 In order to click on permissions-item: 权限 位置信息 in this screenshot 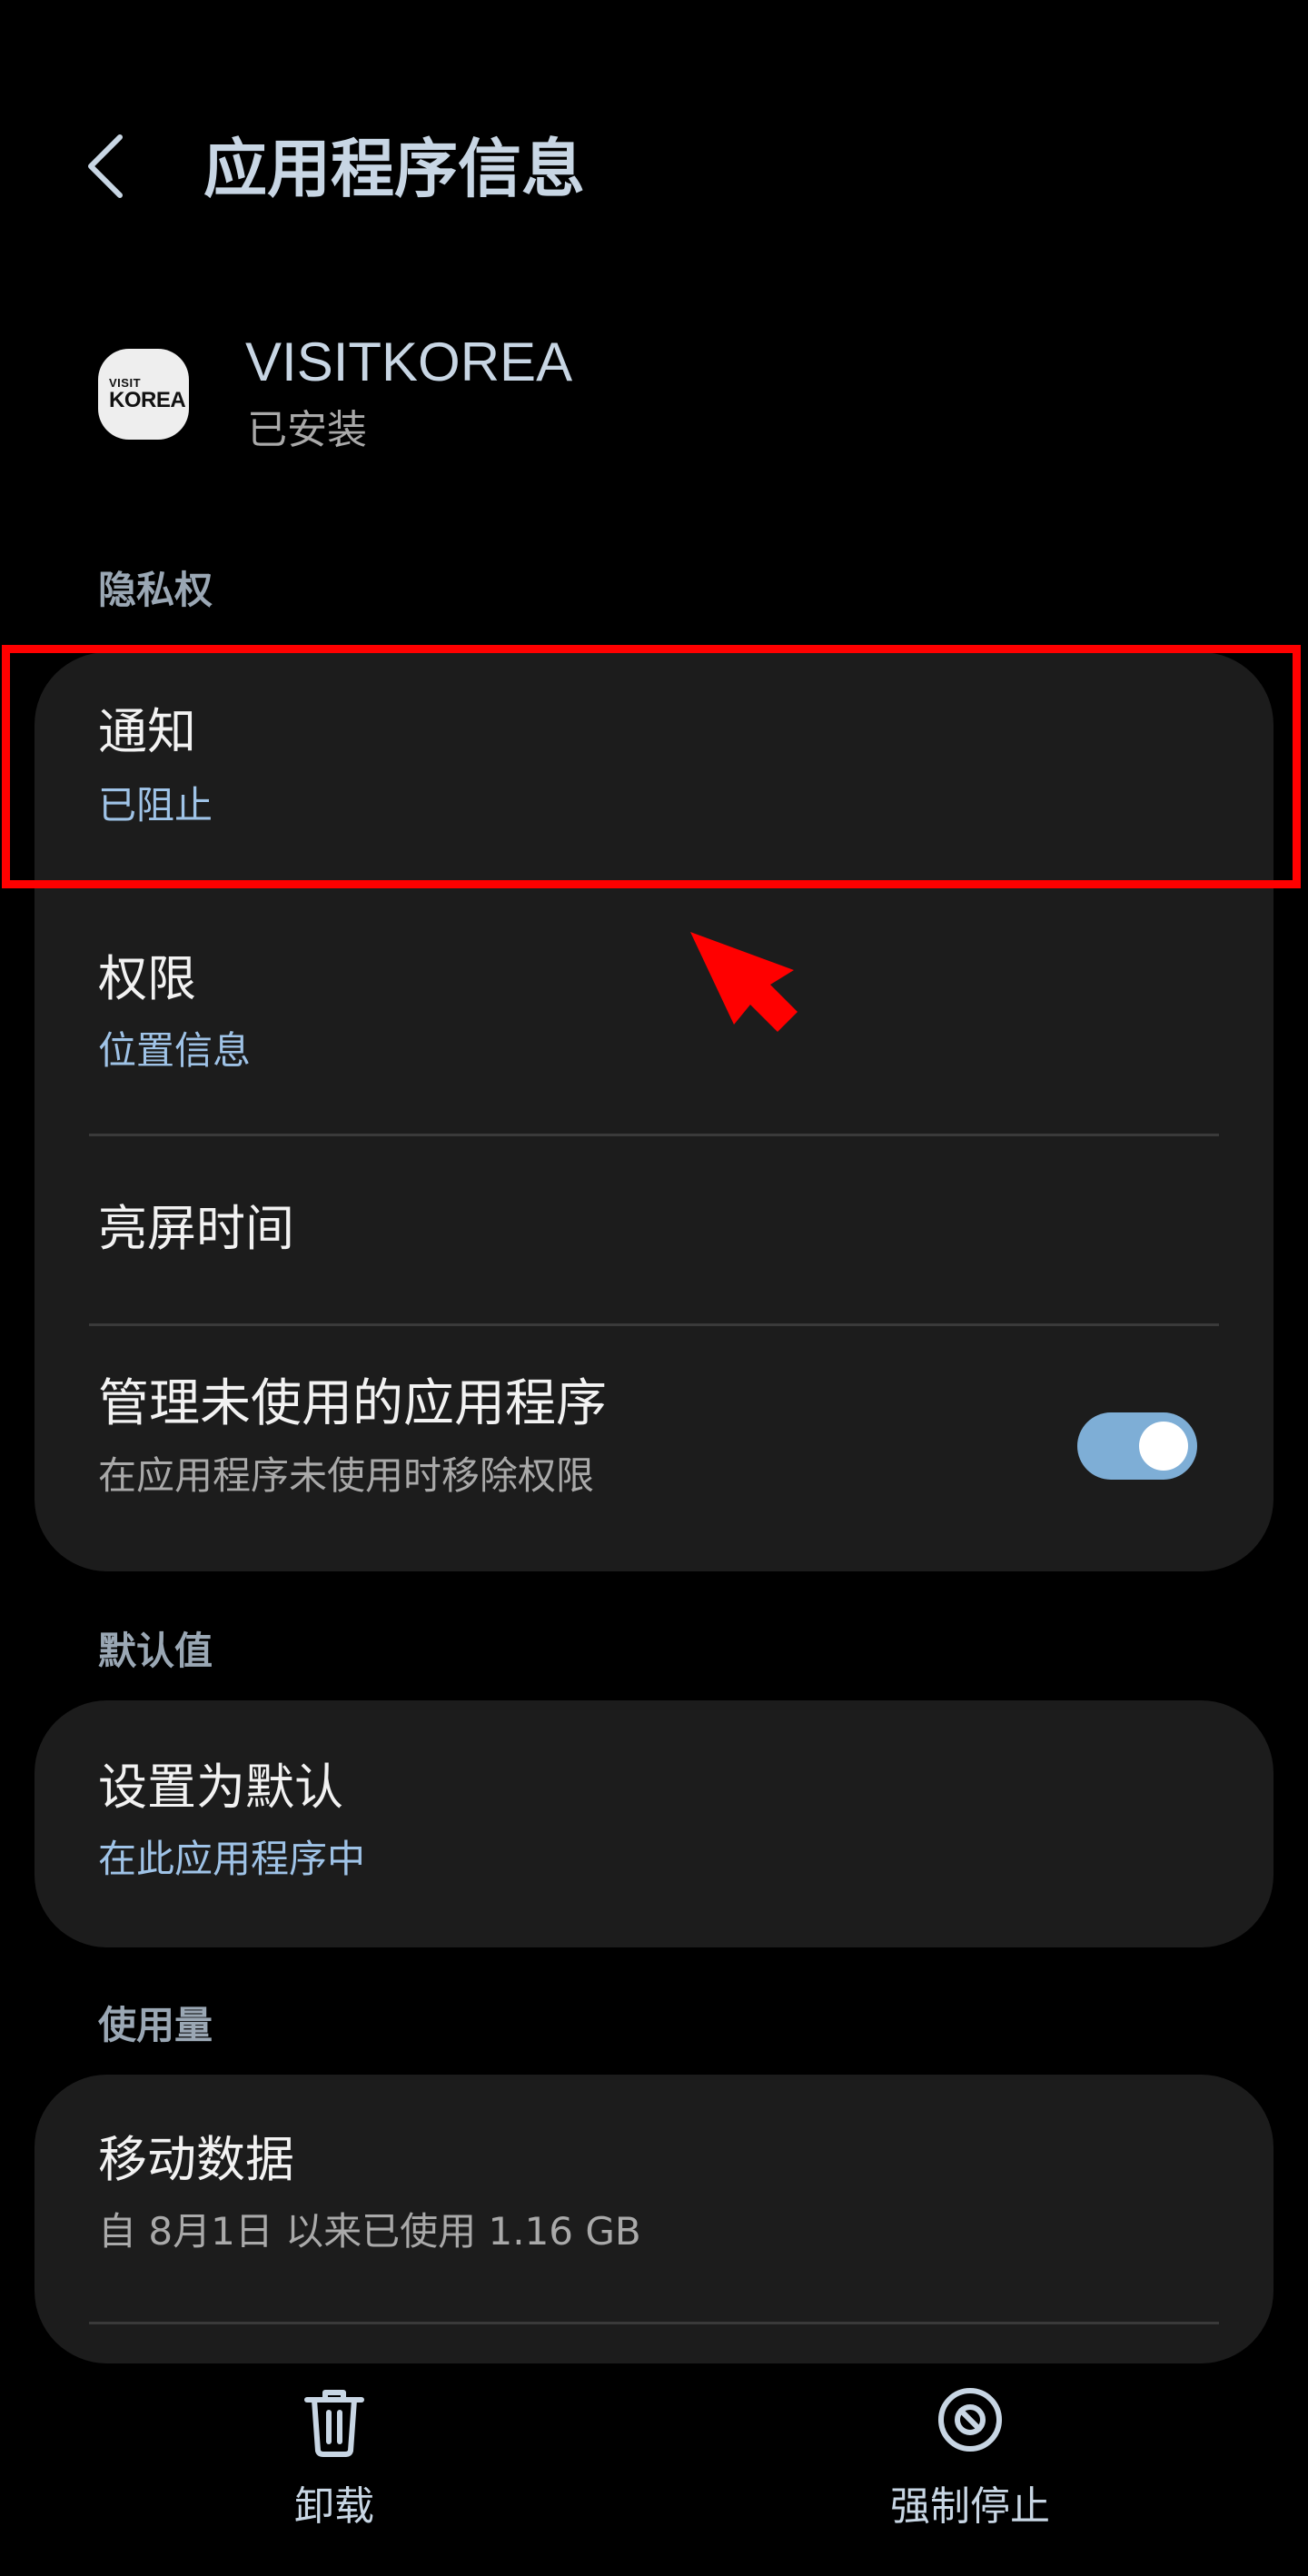, I will do `click(654, 1013)`.